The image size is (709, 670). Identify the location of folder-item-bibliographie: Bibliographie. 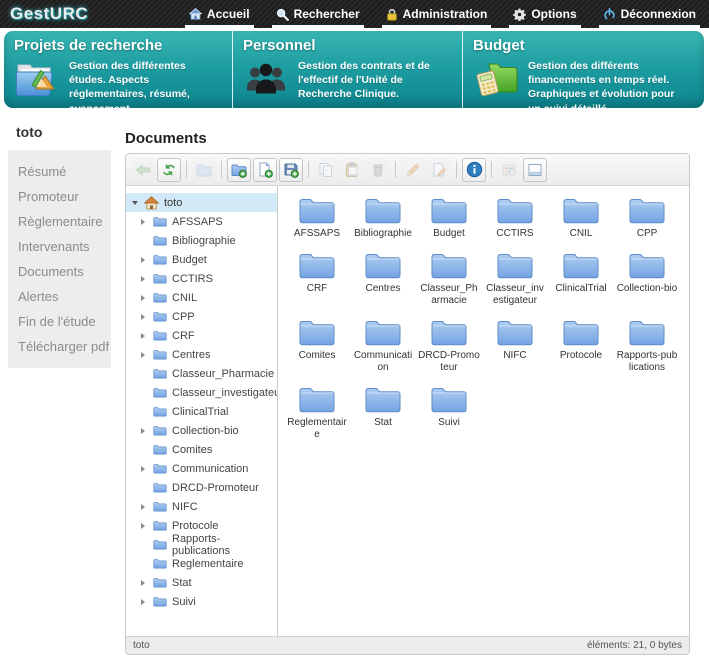
(383, 218).